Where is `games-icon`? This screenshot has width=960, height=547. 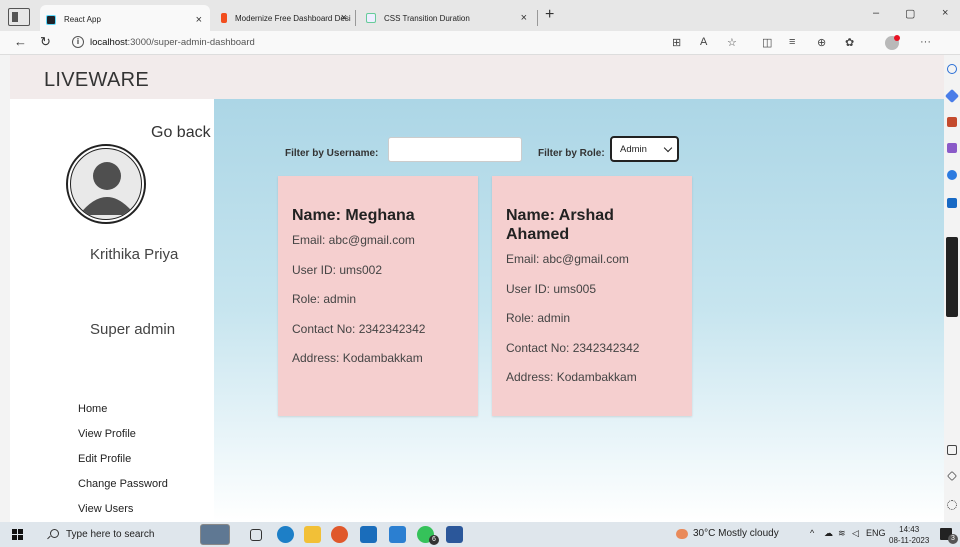 games-icon is located at coordinates (952, 148).